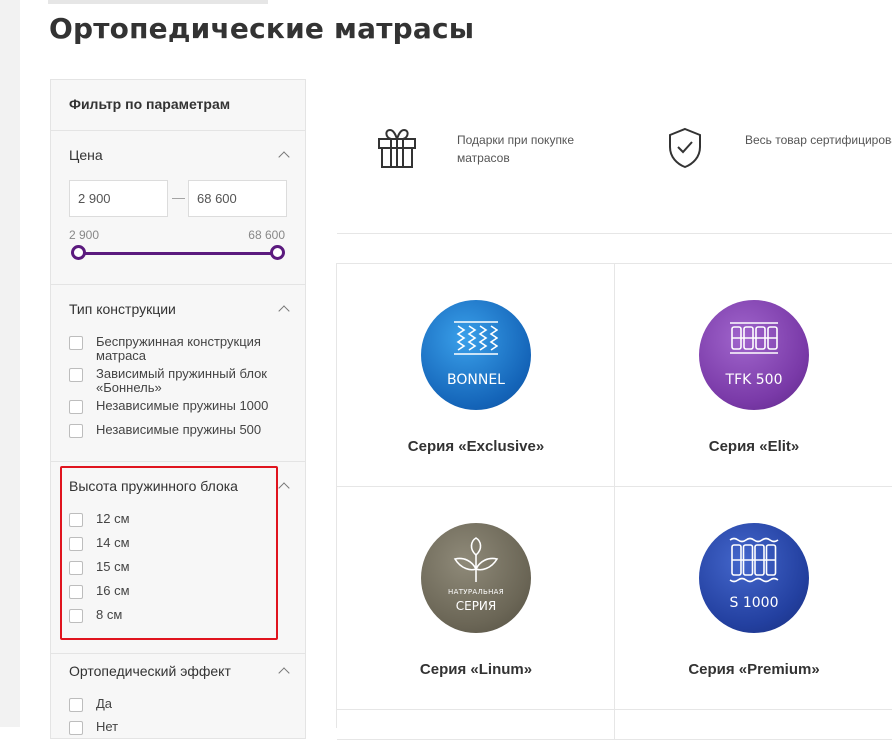  What do you see at coordinates (182, 405) in the screenshot?
I see `option-label: Независимые пружины 1000` at bounding box center [182, 405].